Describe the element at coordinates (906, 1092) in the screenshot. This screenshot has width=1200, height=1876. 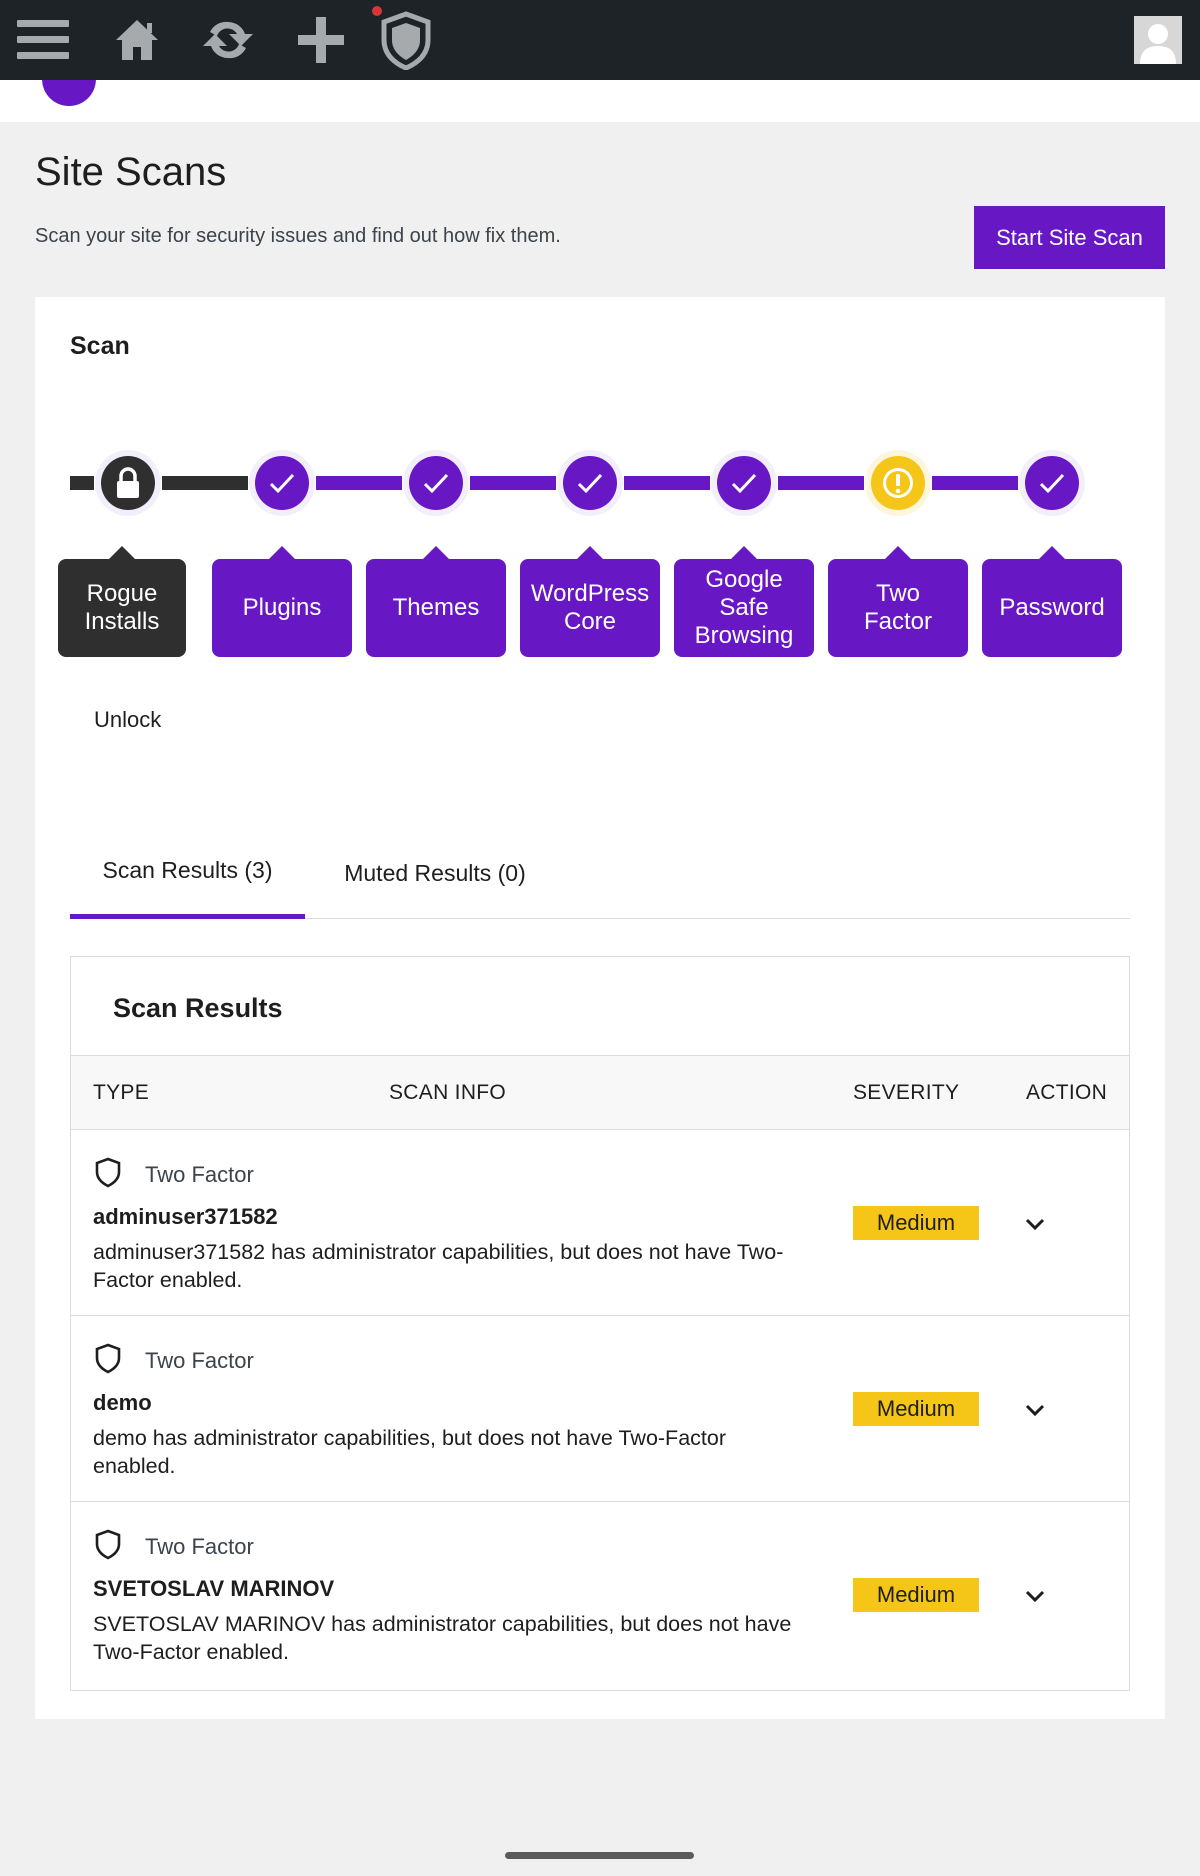
I see `column-header-severity: SEVERITY` at that location.